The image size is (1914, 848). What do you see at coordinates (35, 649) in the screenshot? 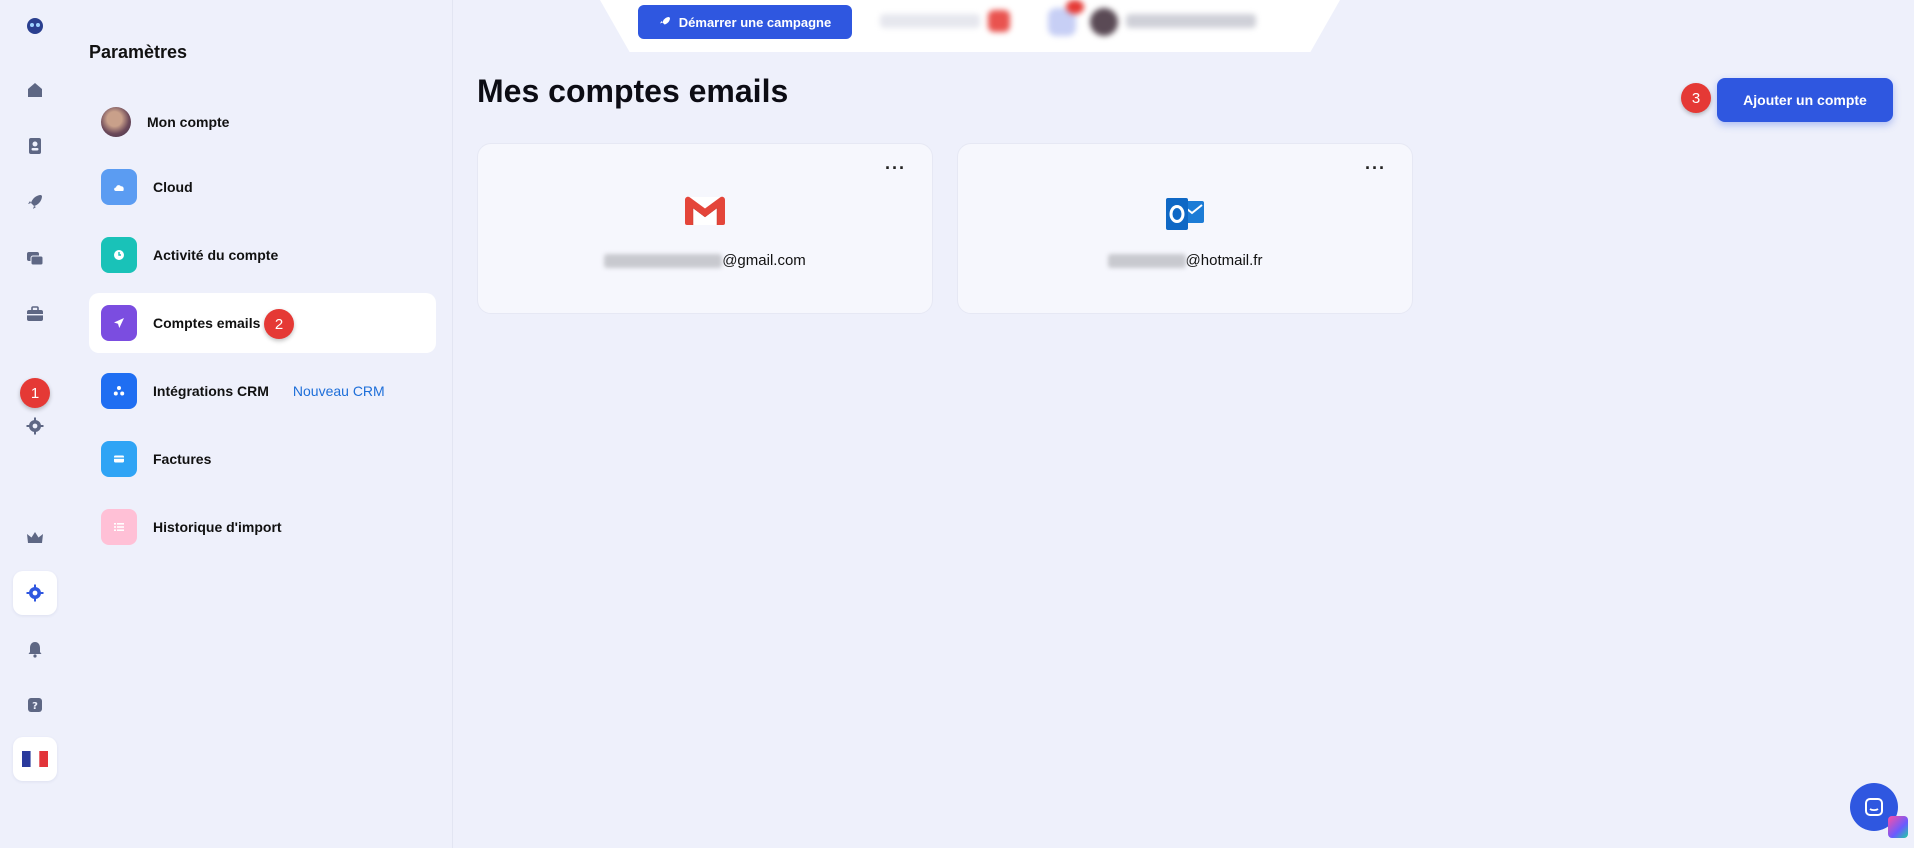
I see `bell-icon` at bounding box center [35, 649].